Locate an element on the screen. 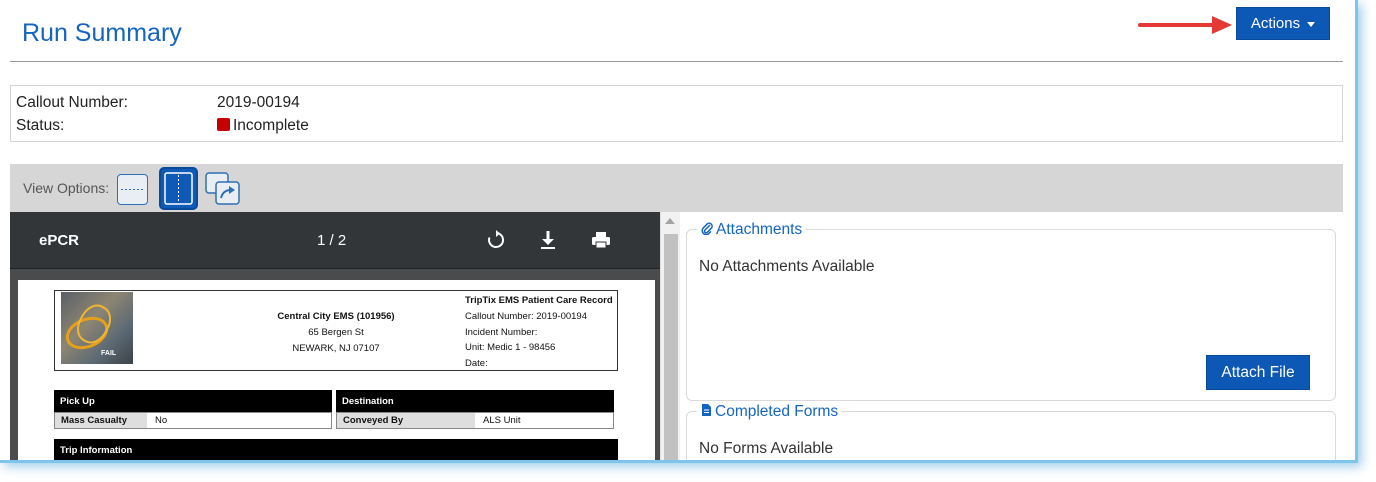 The image size is (1376, 482). agency-address-1: 65 Bergen St is located at coordinates (336, 332).